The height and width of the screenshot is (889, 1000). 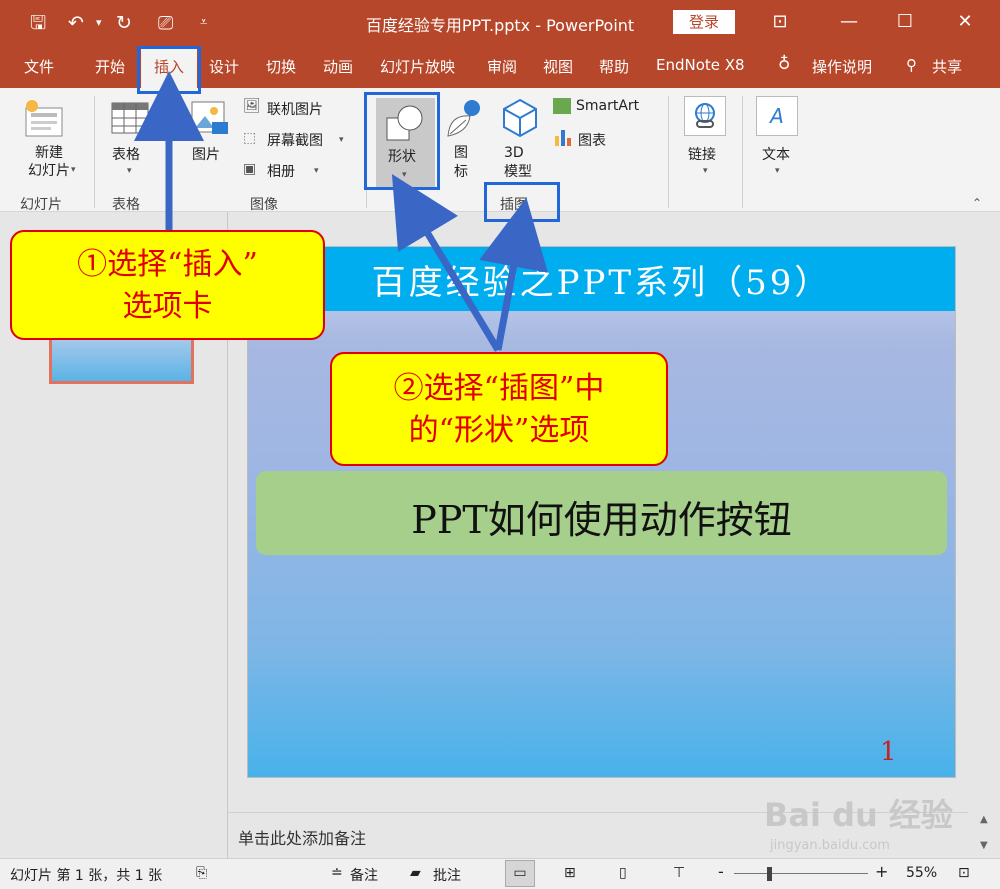 I want to click on arrow-to-shapes, so click(x=446, y=263).